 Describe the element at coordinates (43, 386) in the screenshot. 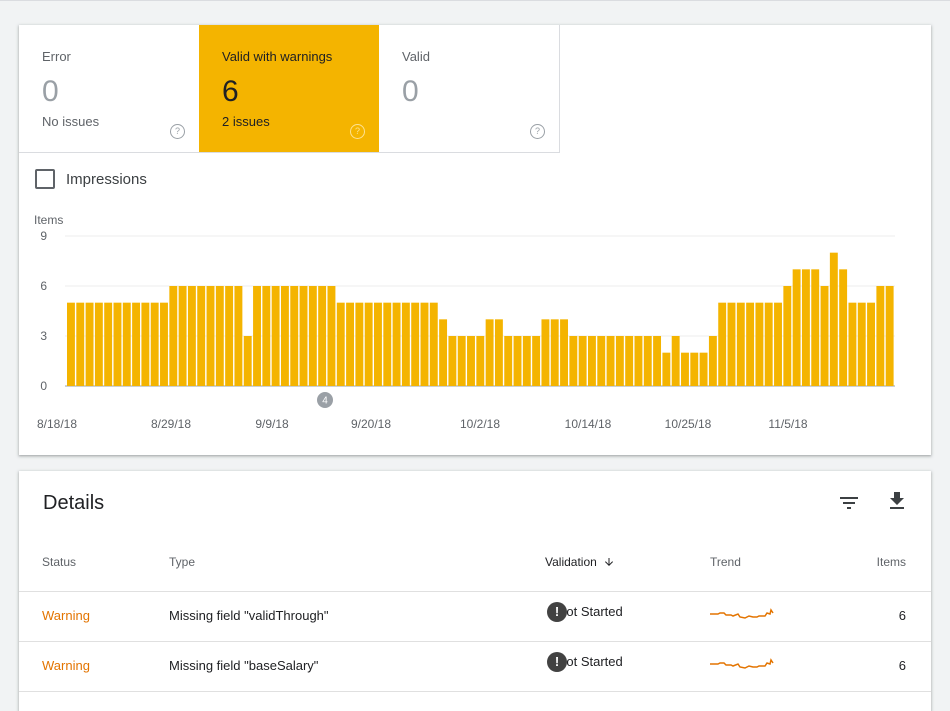

I see `y-tick-label: 0` at that location.